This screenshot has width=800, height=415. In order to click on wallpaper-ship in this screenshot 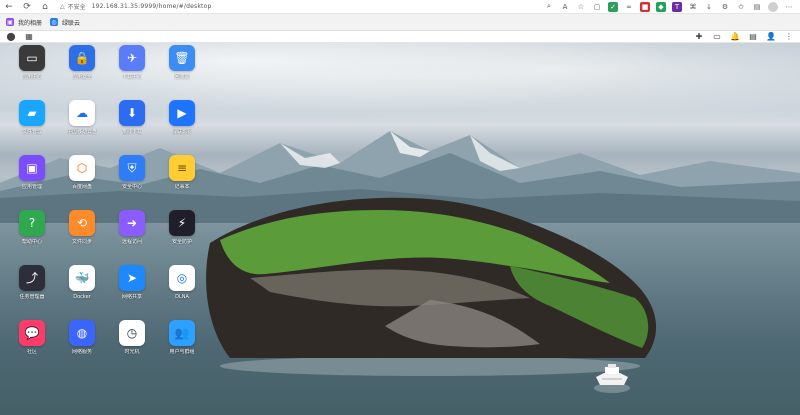, I will do `click(612, 378)`.